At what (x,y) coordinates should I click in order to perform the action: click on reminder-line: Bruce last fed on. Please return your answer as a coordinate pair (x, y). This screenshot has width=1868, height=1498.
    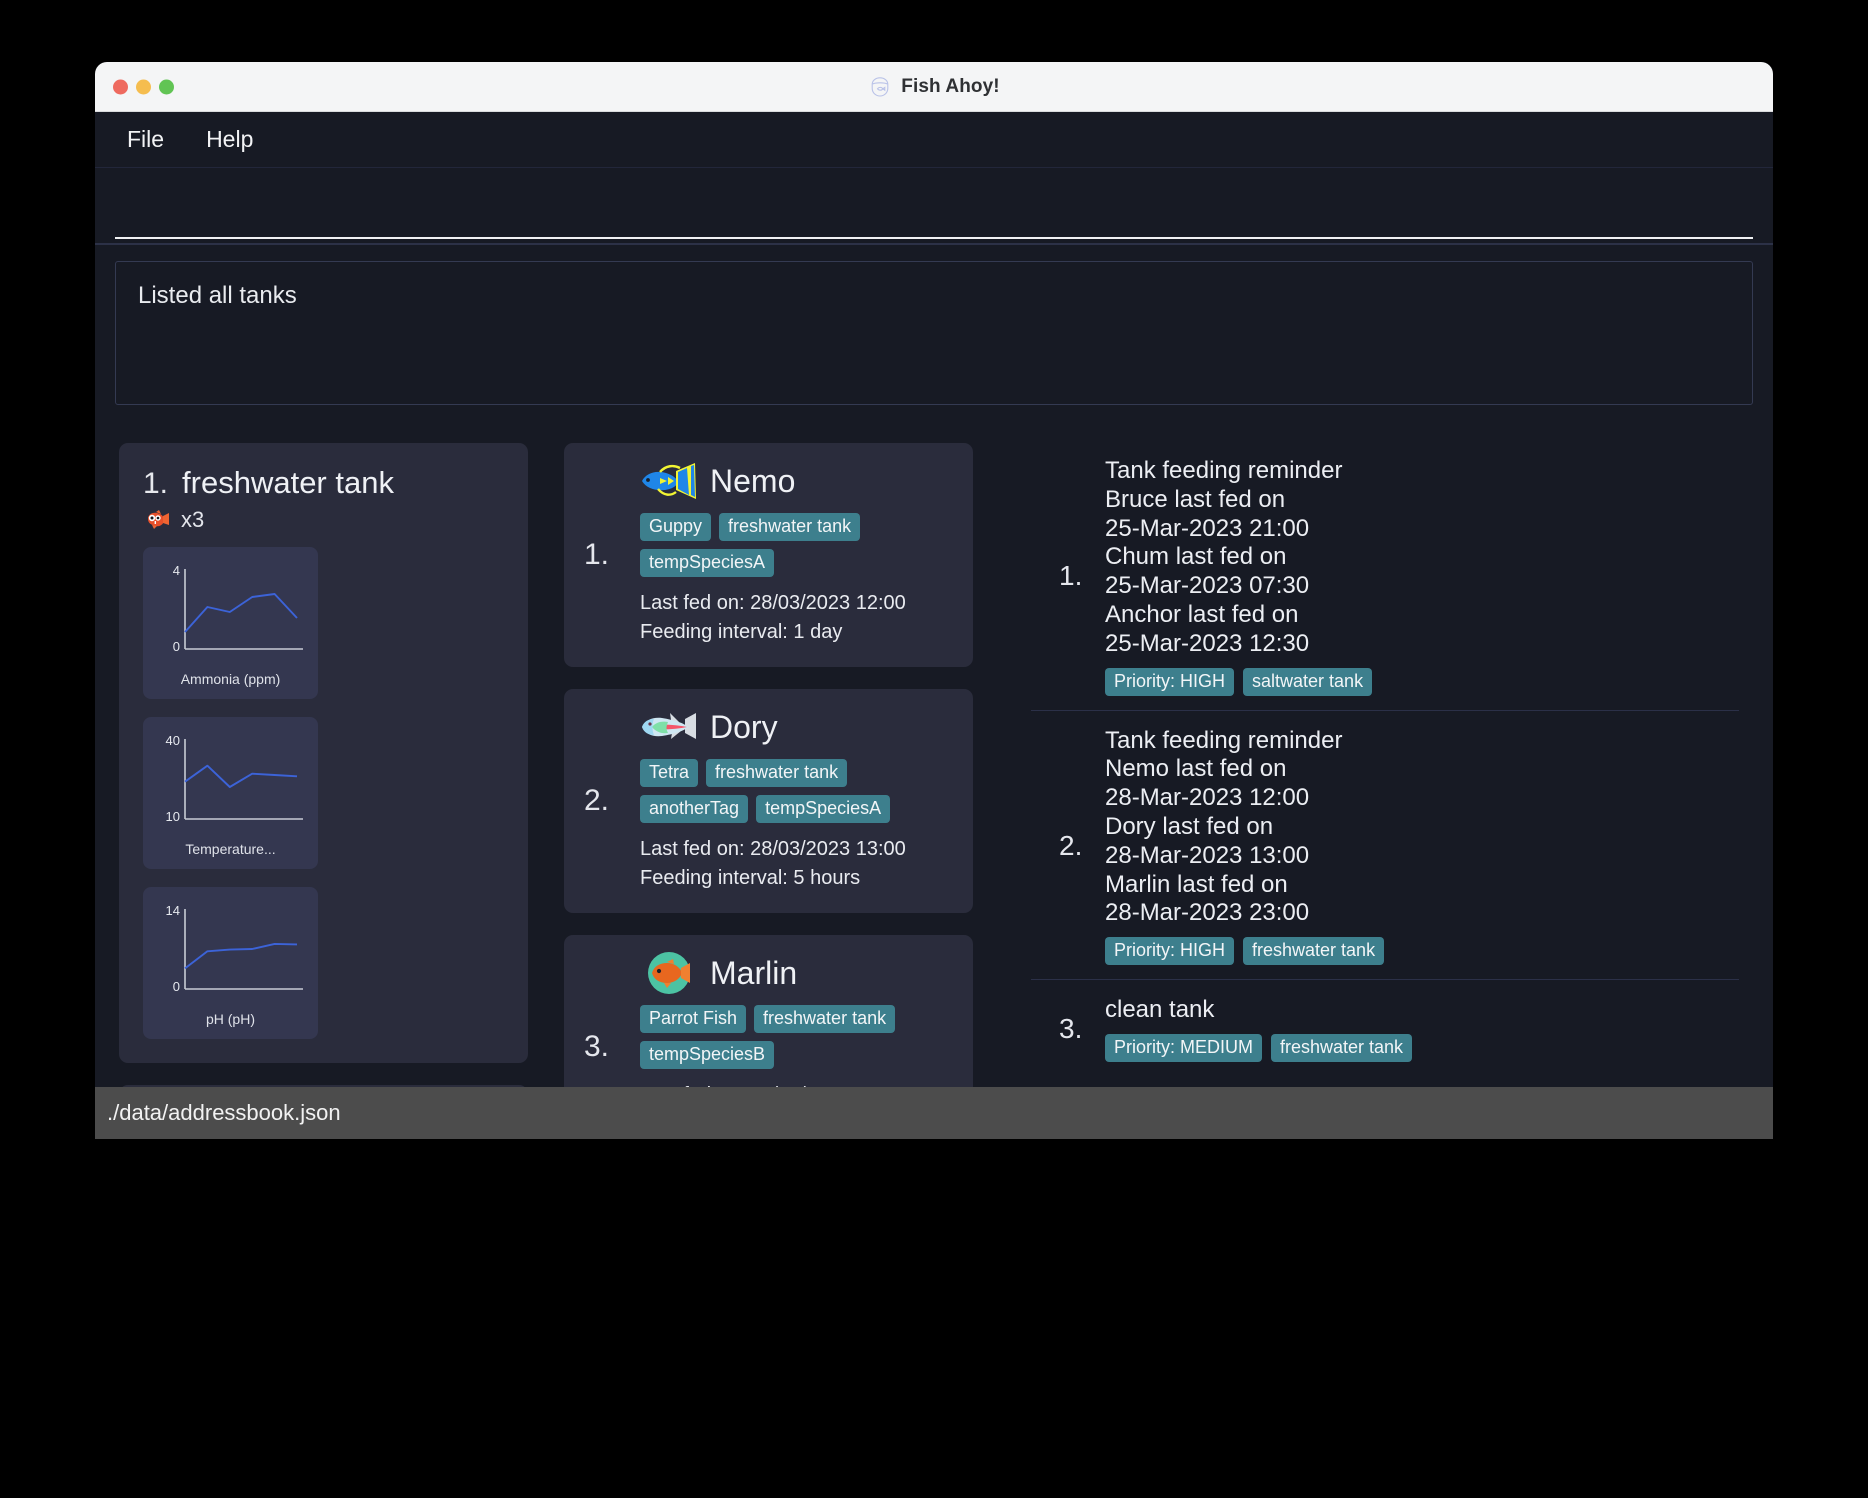
    Looking at the image, I should click on (1195, 499).